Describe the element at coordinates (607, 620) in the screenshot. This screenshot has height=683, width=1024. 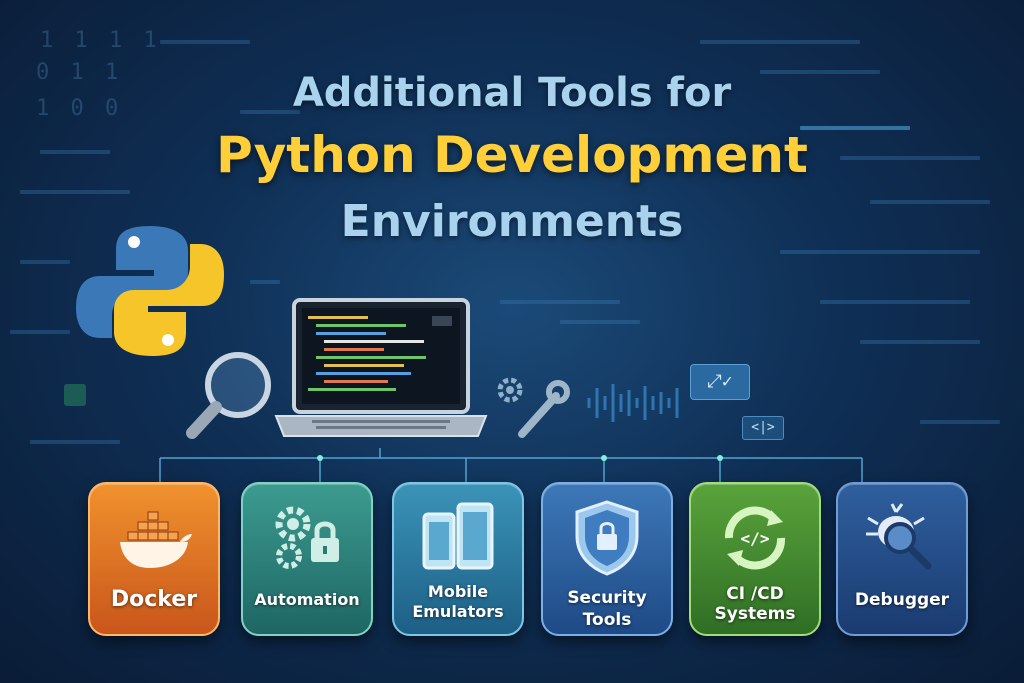
I see `tool-label-line-2: Tools` at that location.